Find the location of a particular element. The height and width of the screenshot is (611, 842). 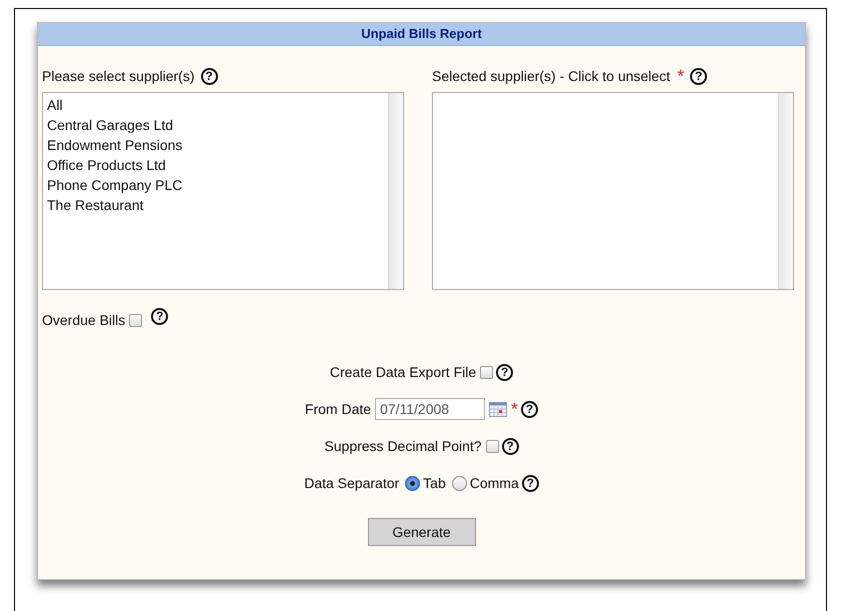

separator-label: Data Separator is located at coordinates (352, 483).